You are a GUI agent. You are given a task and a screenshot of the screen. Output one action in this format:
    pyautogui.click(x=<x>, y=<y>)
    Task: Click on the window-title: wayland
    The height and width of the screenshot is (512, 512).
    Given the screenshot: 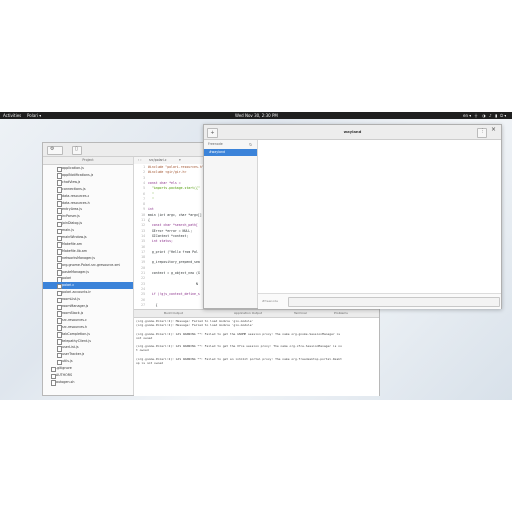 What is the action you would take?
    pyautogui.click(x=352, y=131)
    